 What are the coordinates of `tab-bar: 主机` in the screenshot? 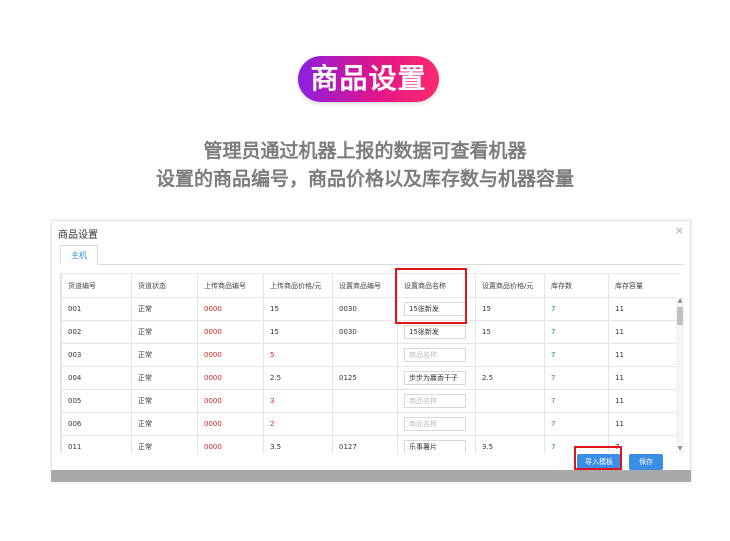 It's located at (372, 255).